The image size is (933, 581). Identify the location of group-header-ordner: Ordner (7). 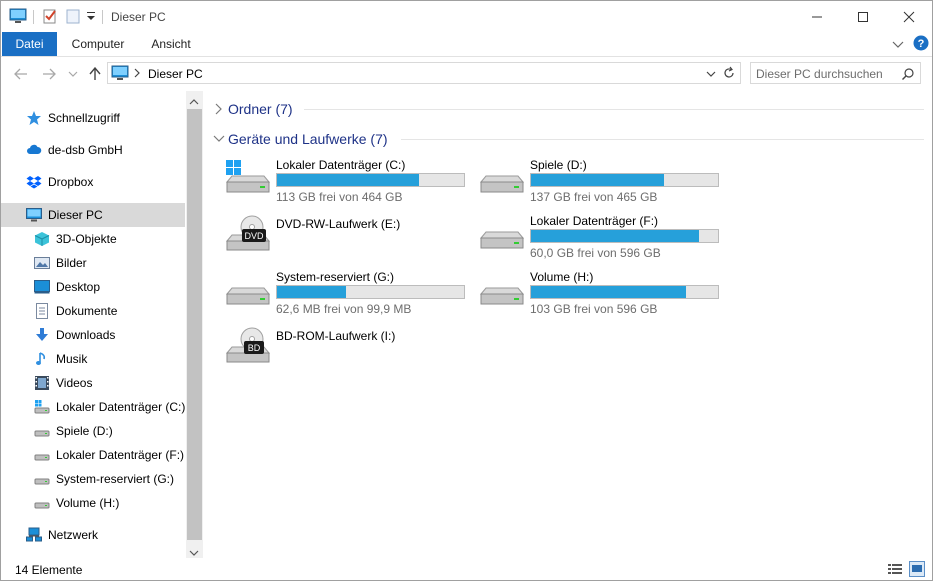
(252, 109).